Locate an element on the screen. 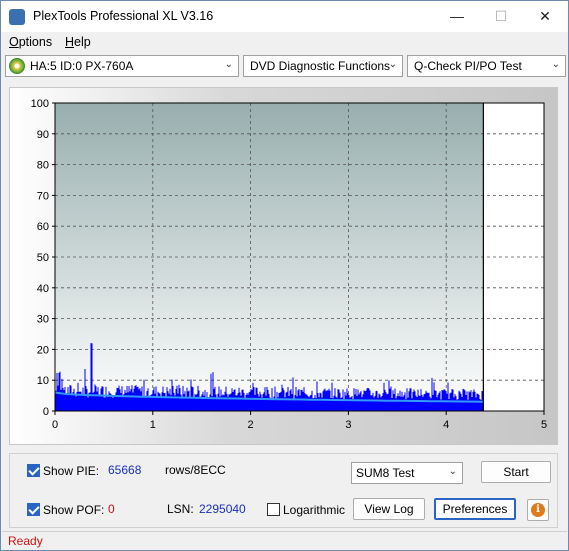 The height and width of the screenshot is (551, 569). pof-value: 0 is located at coordinates (111, 509).